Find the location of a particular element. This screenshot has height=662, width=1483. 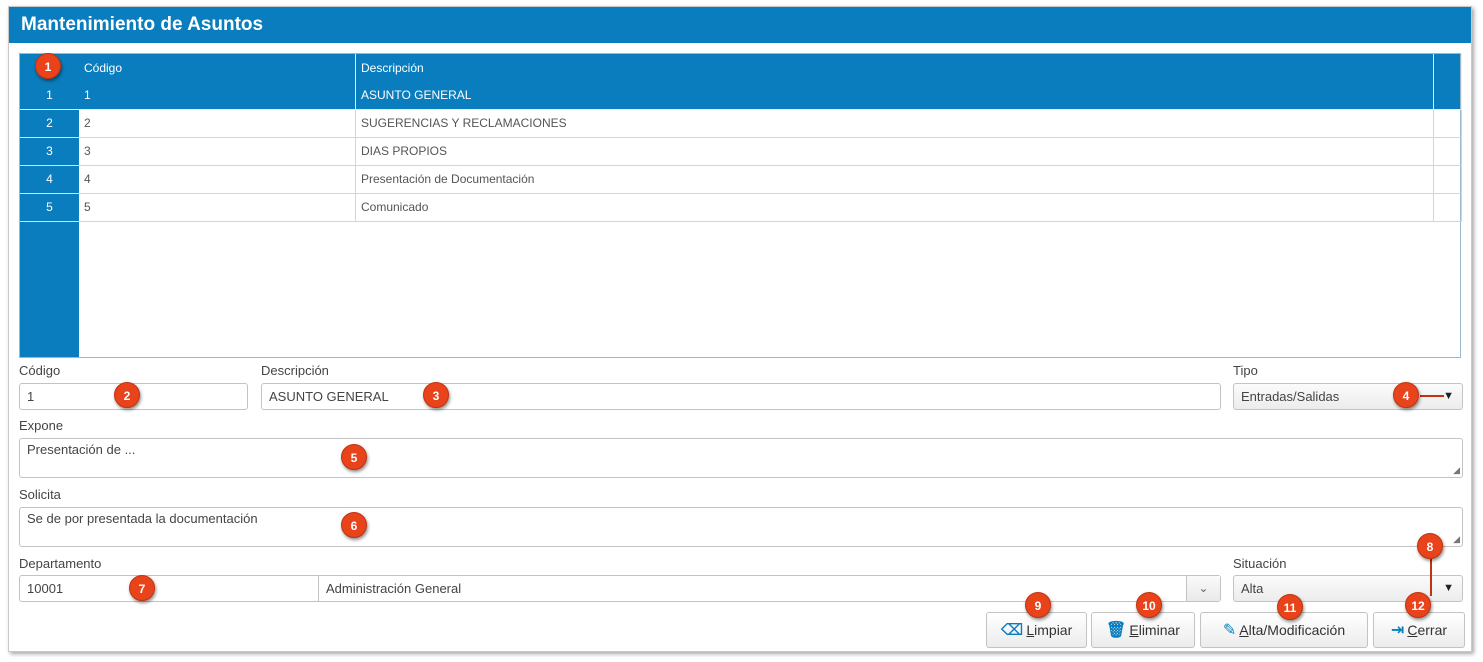

codigo-label: Código is located at coordinates (40, 370).